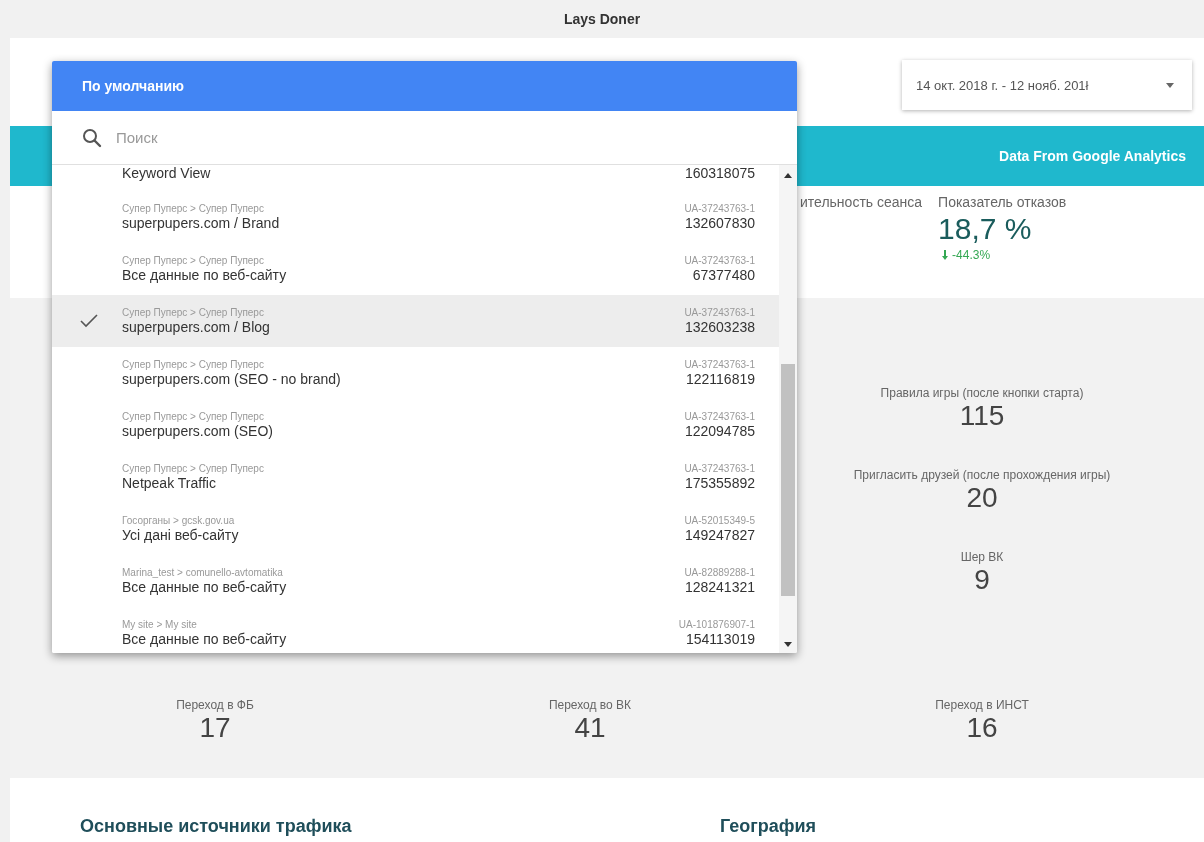 This screenshot has width=1204, height=842. Describe the element at coordinates (1092, 156) in the screenshot. I see `banner-text: Data From Google Analytics` at that location.